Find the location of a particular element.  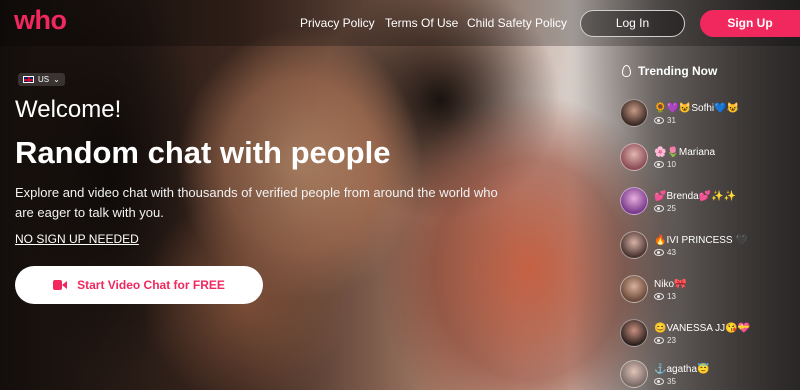

signup-button: Sign Up is located at coordinates (750, 23).